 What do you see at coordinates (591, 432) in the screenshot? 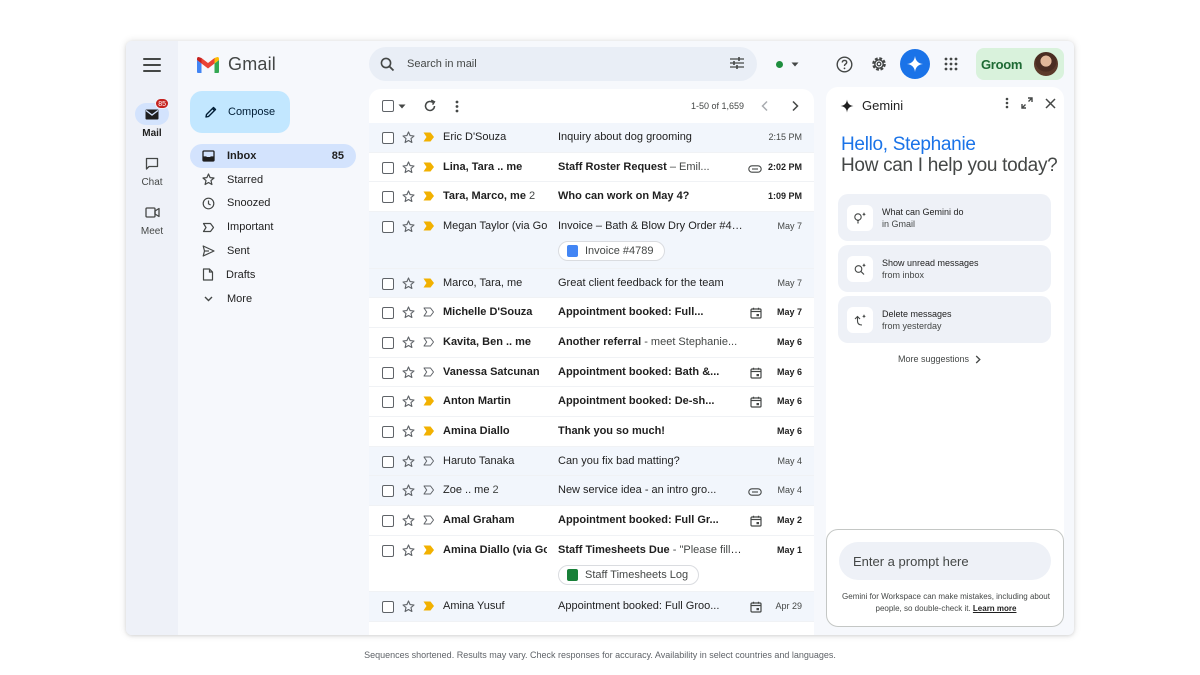
I see `table-row: Amina Diallo Thank you so much! May 6` at bounding box center [591, 432].